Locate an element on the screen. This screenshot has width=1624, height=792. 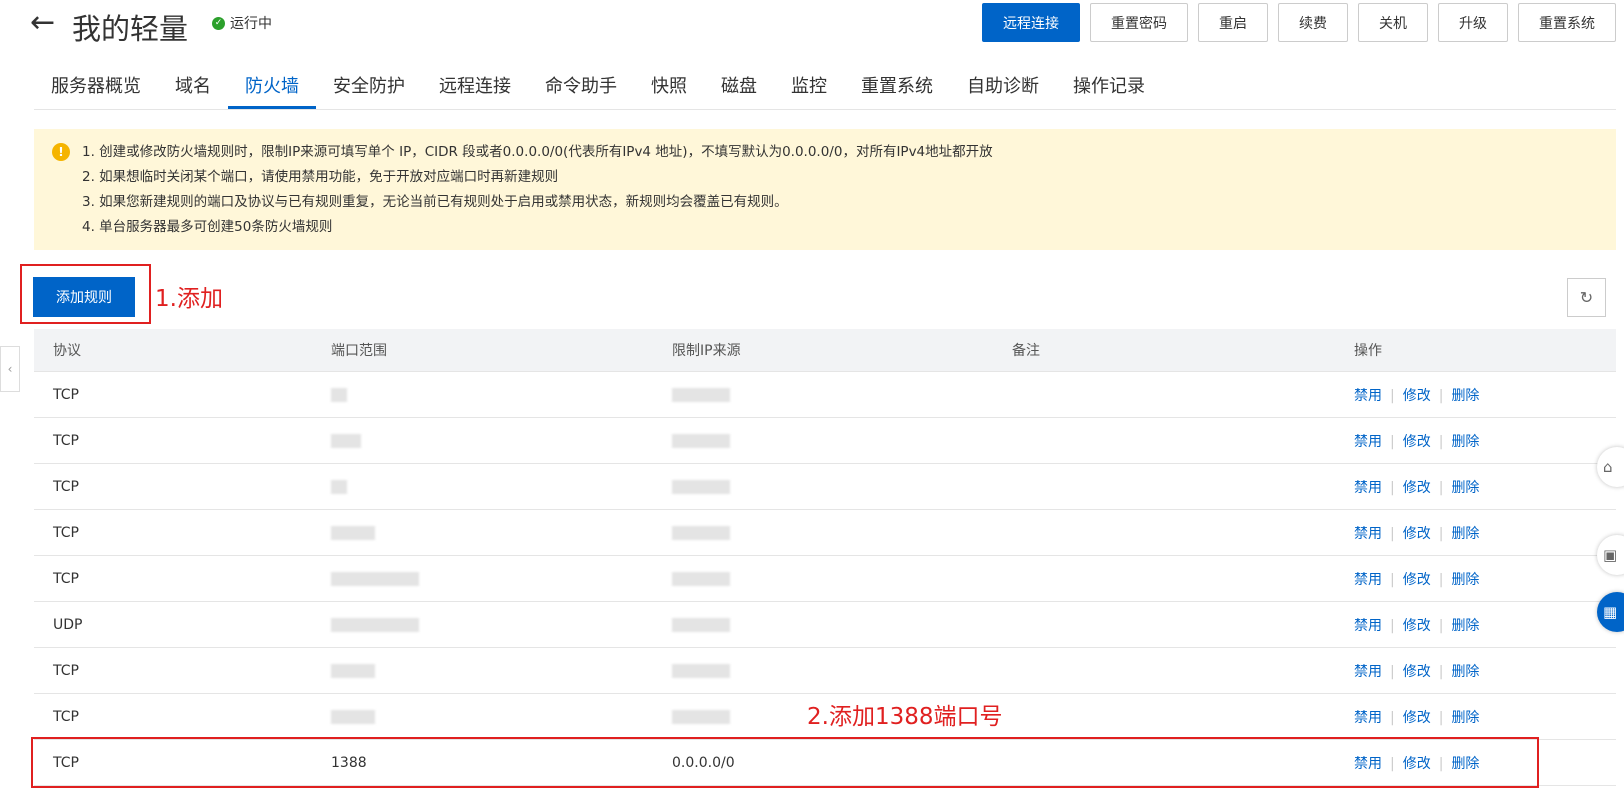
tab-monitor: 监控 is located at coordinates (809, 86).